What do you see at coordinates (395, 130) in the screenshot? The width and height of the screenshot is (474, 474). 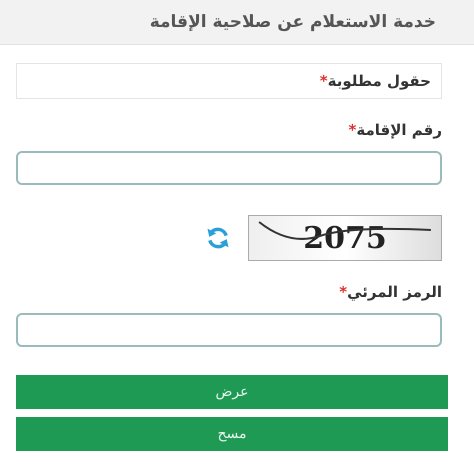 I see `field-label: رقم الإقامة*` at bounding box center [395, 130].